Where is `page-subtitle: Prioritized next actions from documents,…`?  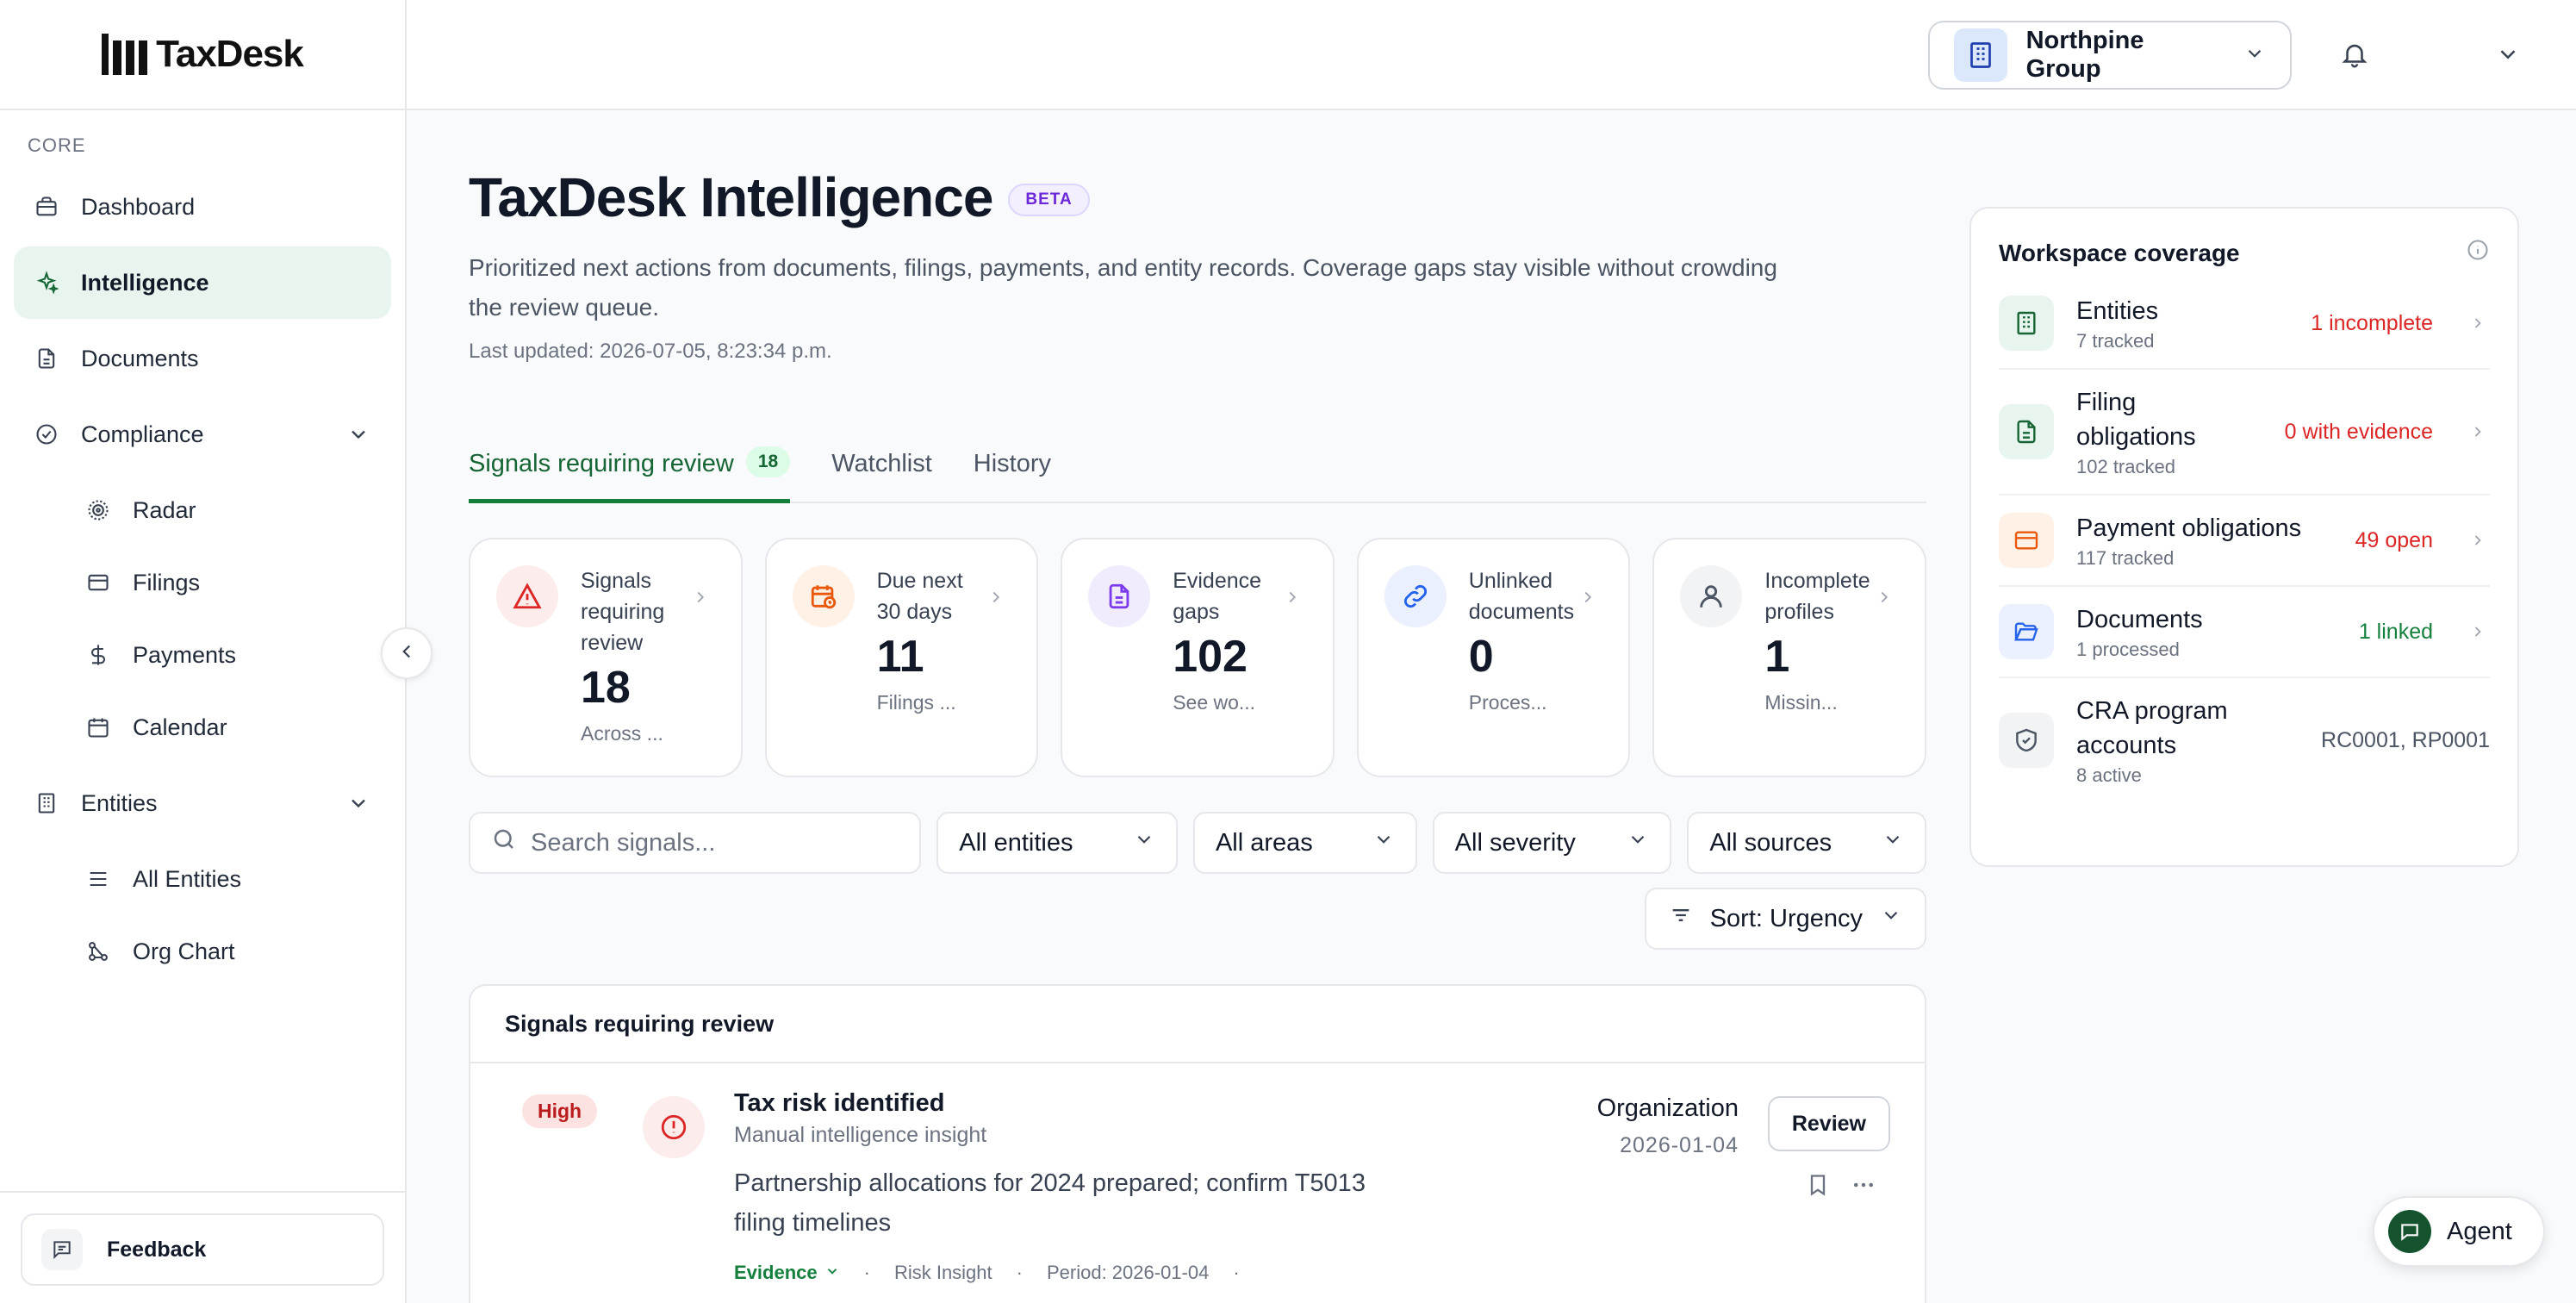 page-subtitle: Prioritized next actions from documents,… is located at coordinates (1123, 287).